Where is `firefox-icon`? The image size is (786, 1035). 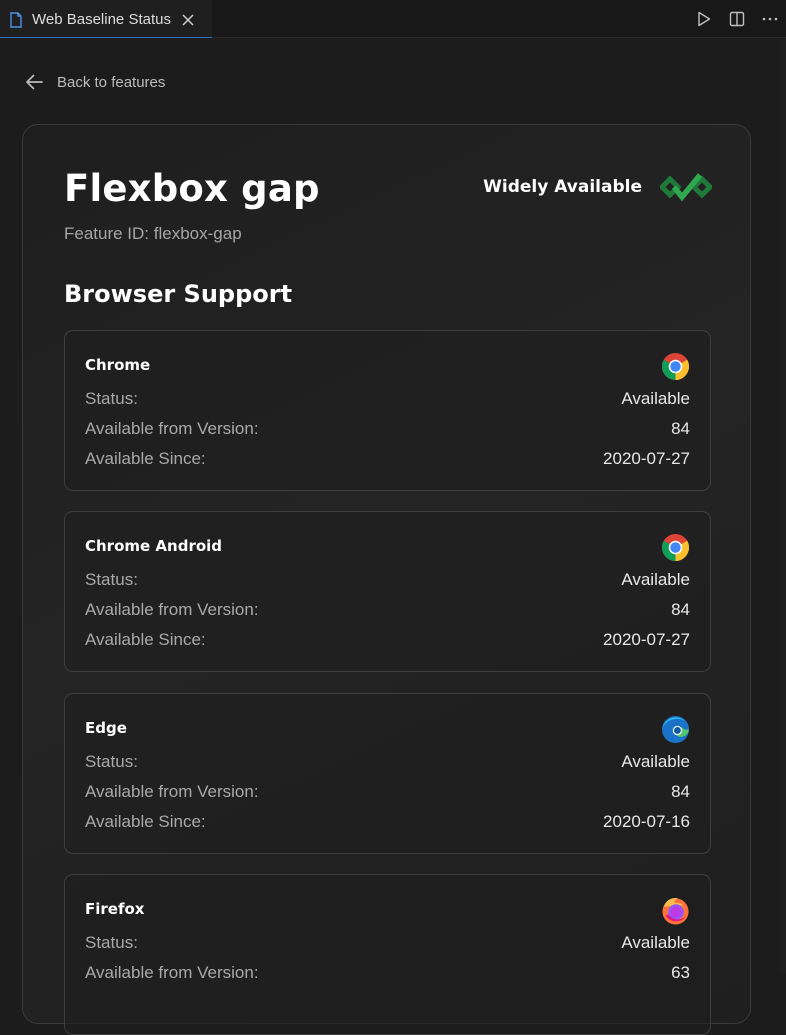
firefox-icon is located at coordinates (675, 911).